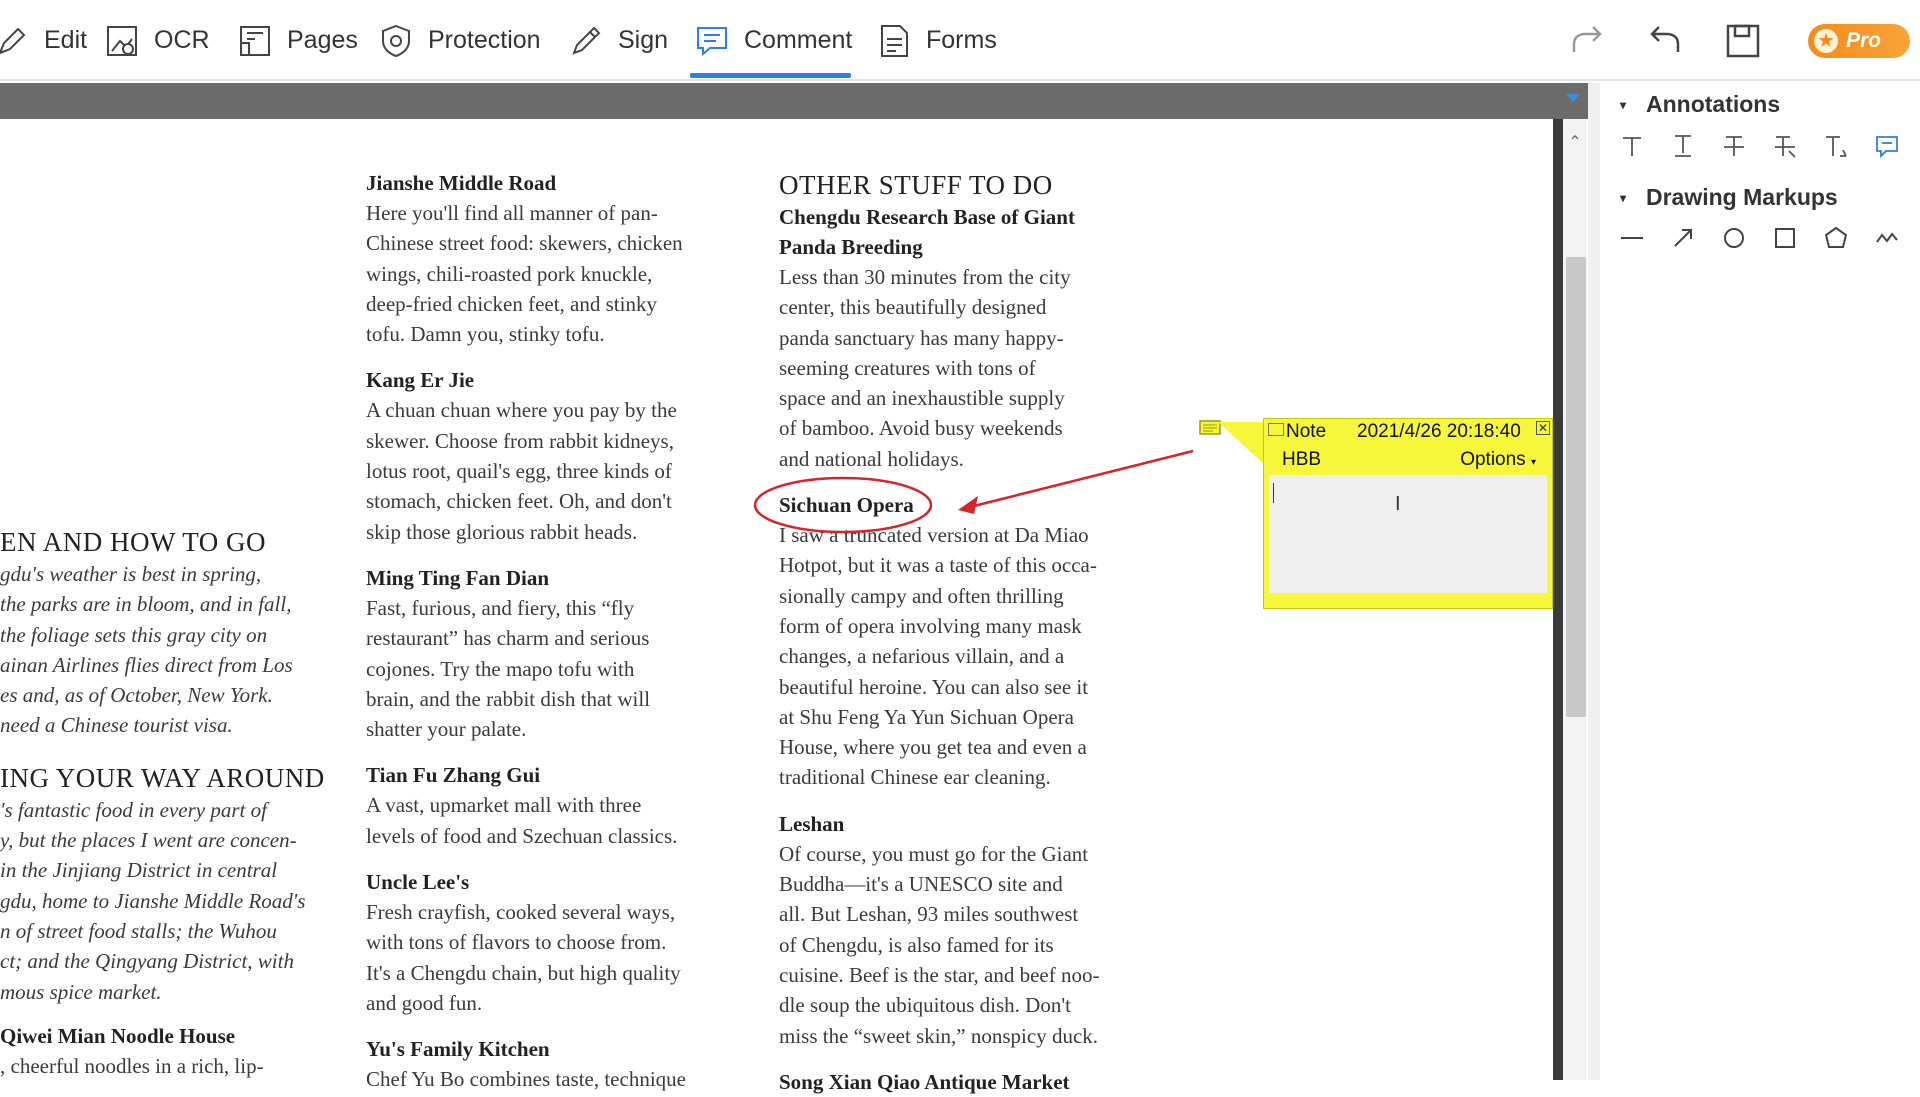 This screenshot has width=1920, height=1097. What do you see at coordinates (1733, 237) in the screenshot?
I see `circle-tool-button` at bounding box center [1733, 237].